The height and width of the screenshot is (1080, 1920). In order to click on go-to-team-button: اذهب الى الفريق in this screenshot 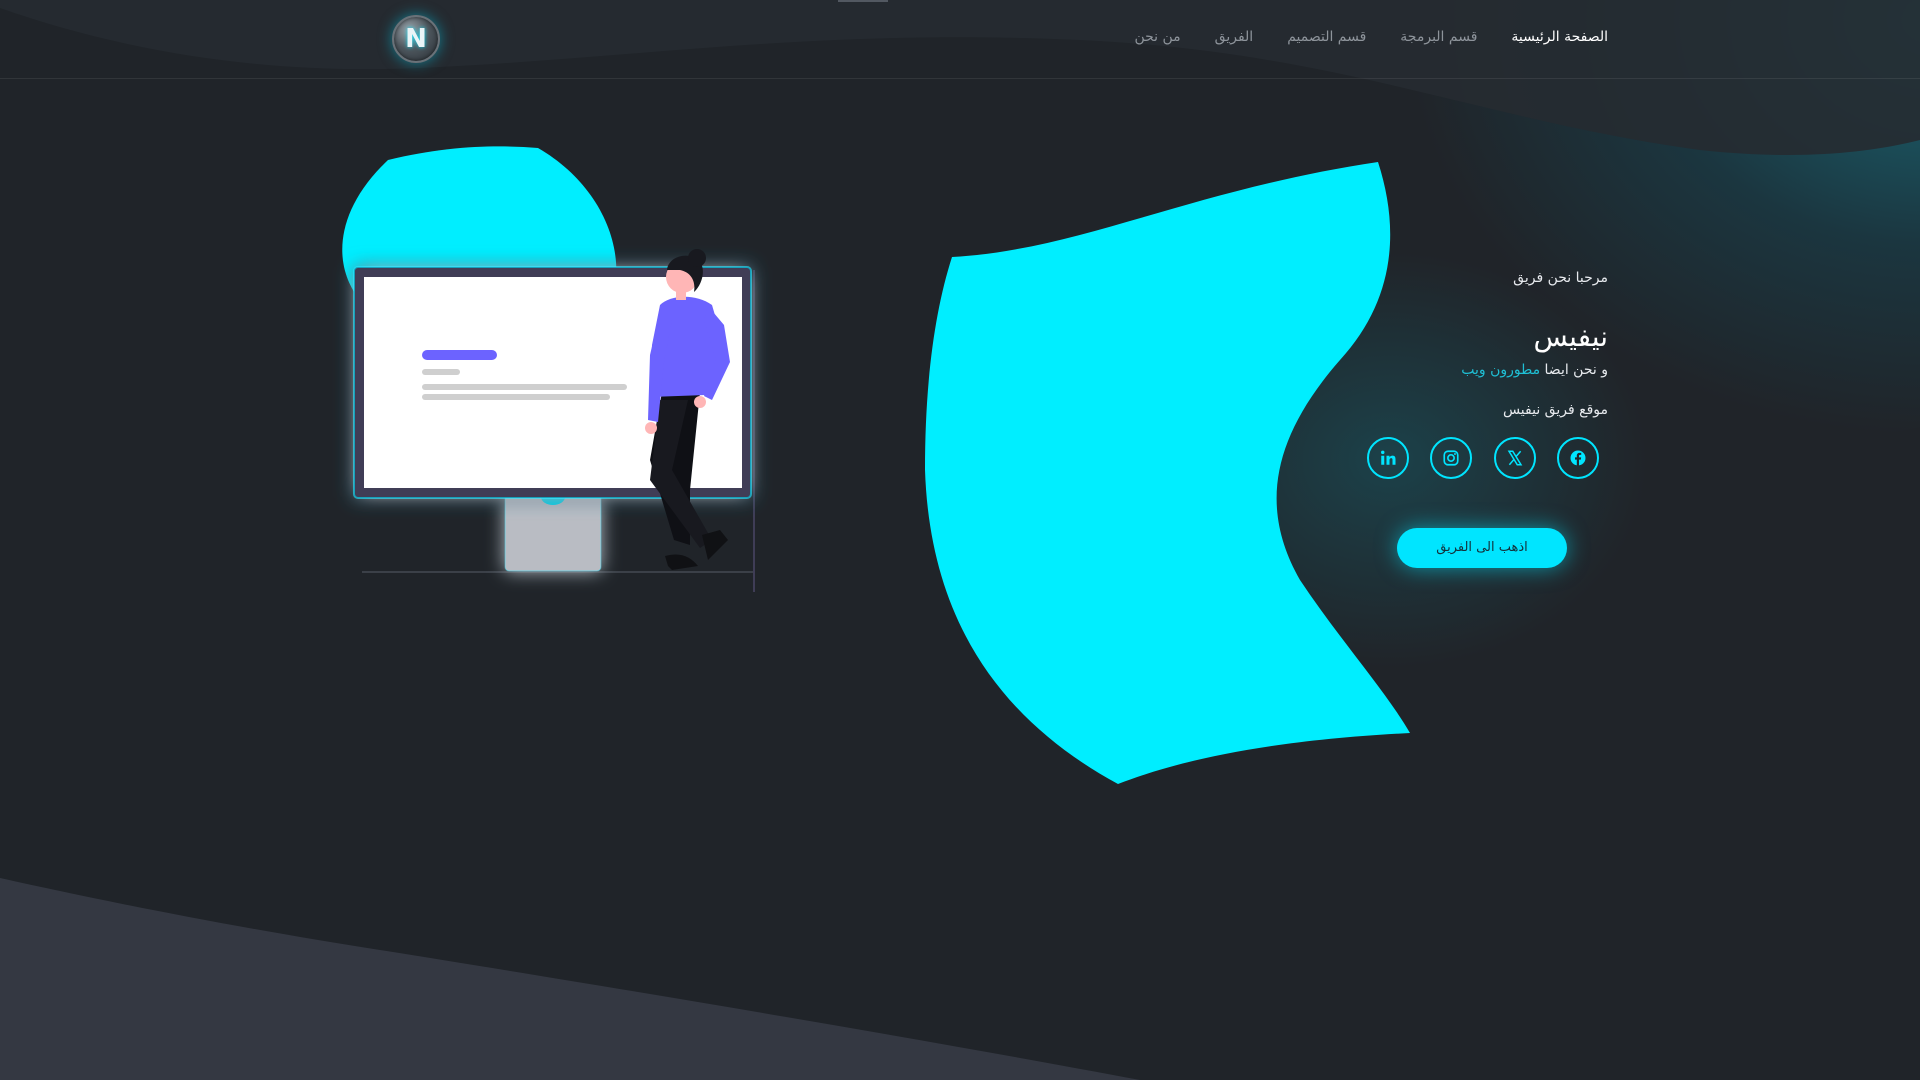, I will do `click(1482, 548)`.